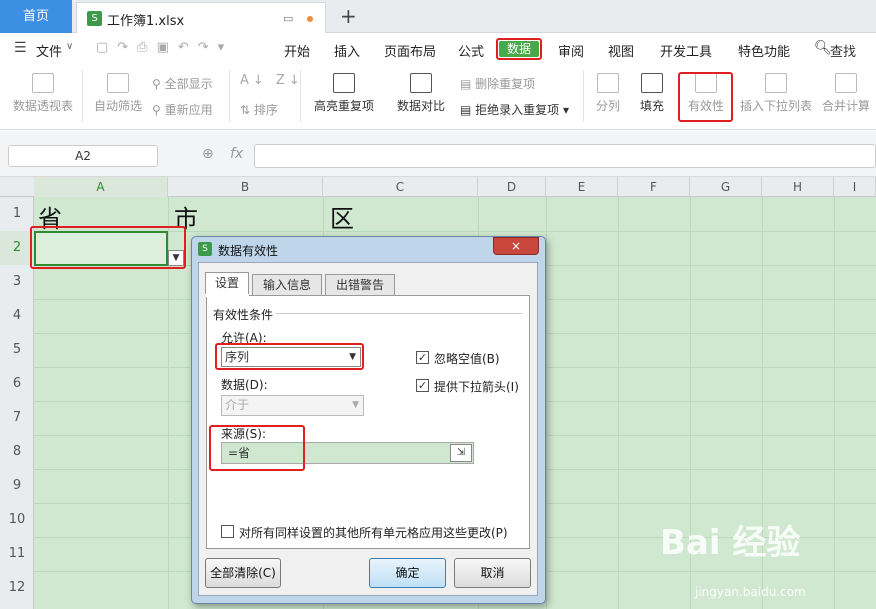  I want to click on home-tab: 首页, so click(36, 16).